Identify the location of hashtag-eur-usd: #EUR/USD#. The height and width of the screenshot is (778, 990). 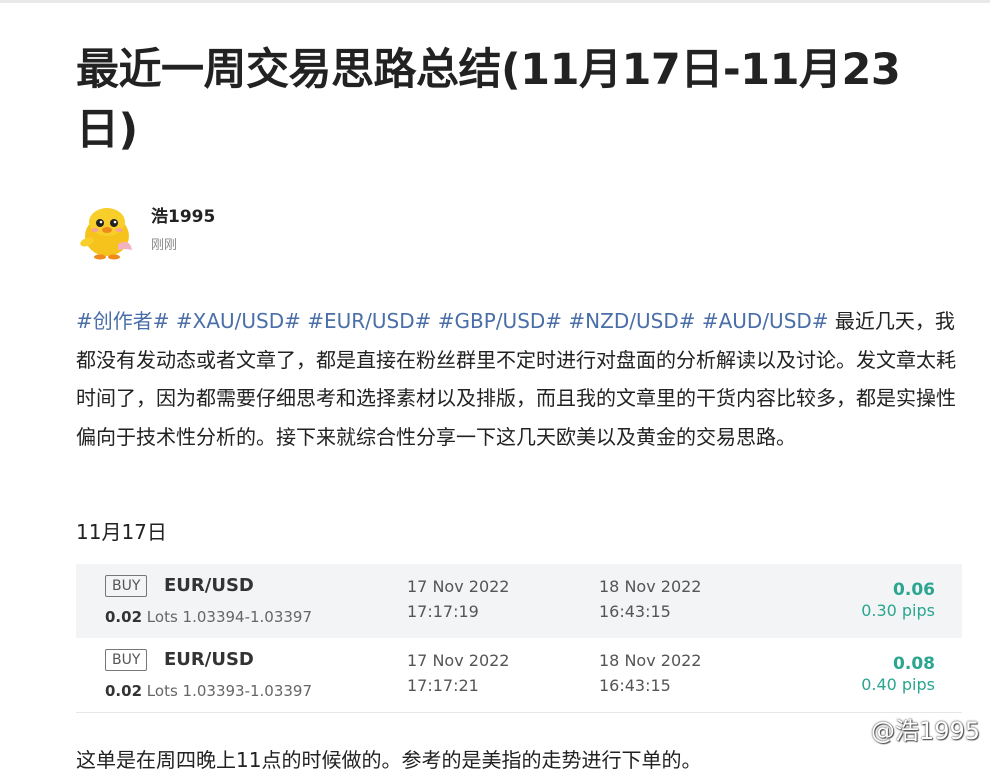
(369, 321).